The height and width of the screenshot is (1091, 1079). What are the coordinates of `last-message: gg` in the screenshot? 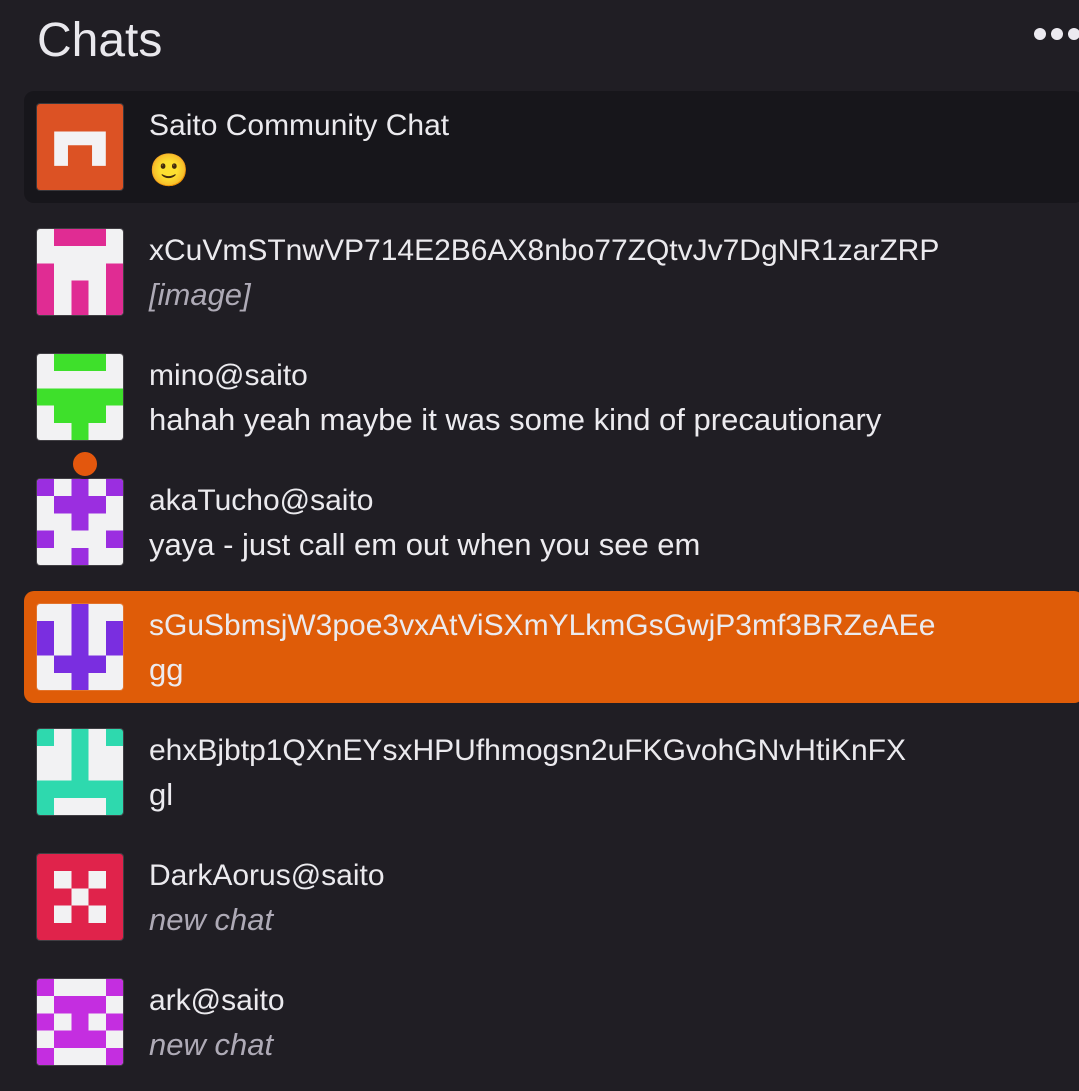 It's located at (166, 669).